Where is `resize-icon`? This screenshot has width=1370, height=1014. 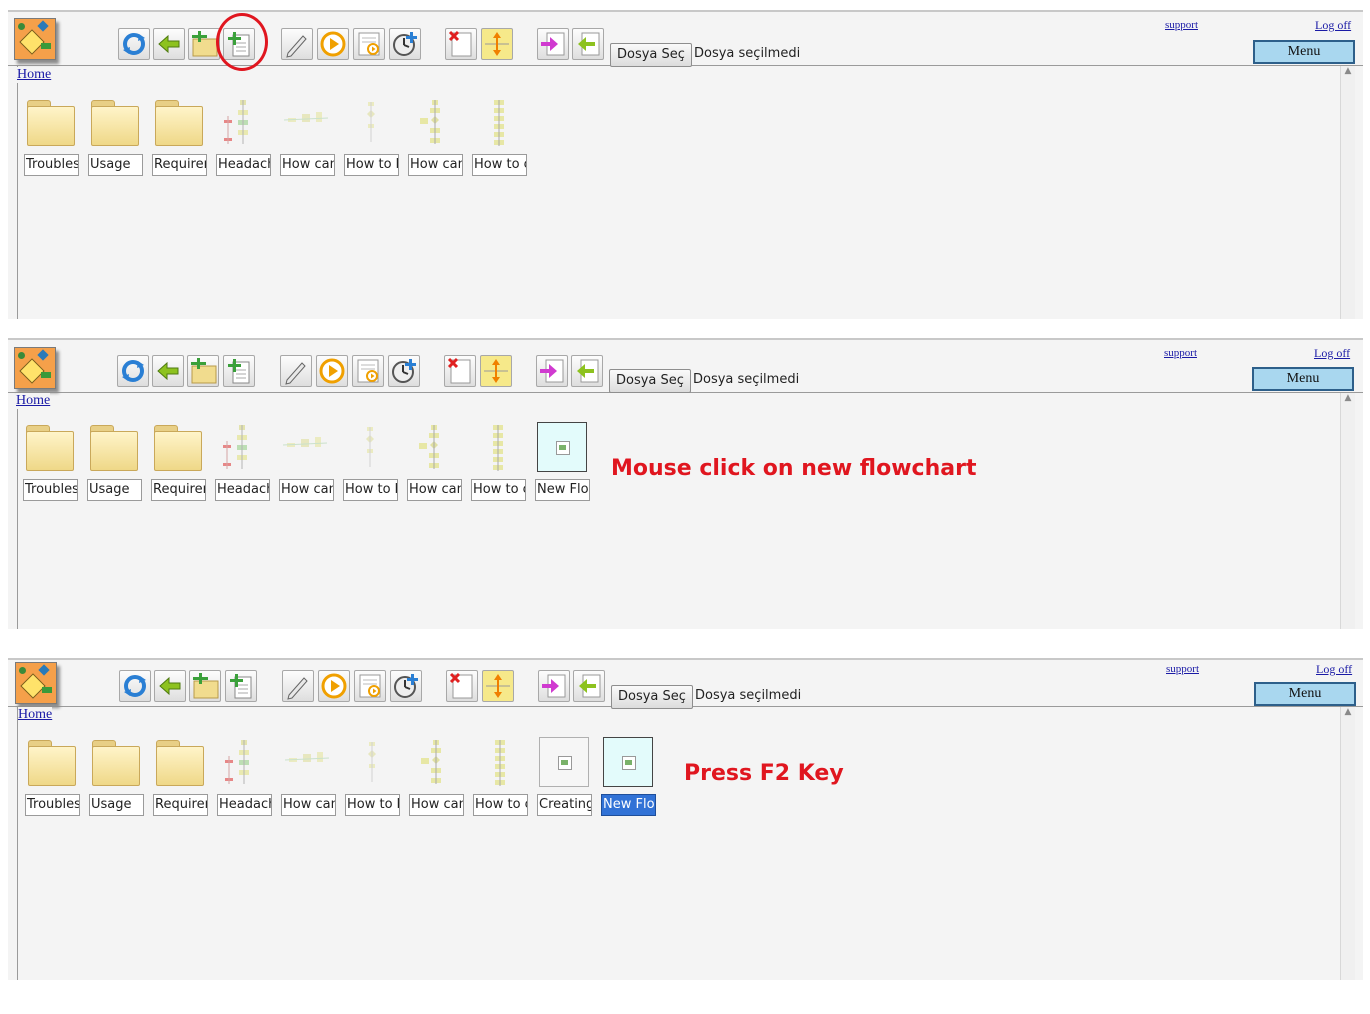
resize-icon is located at coordinates (498, 686).